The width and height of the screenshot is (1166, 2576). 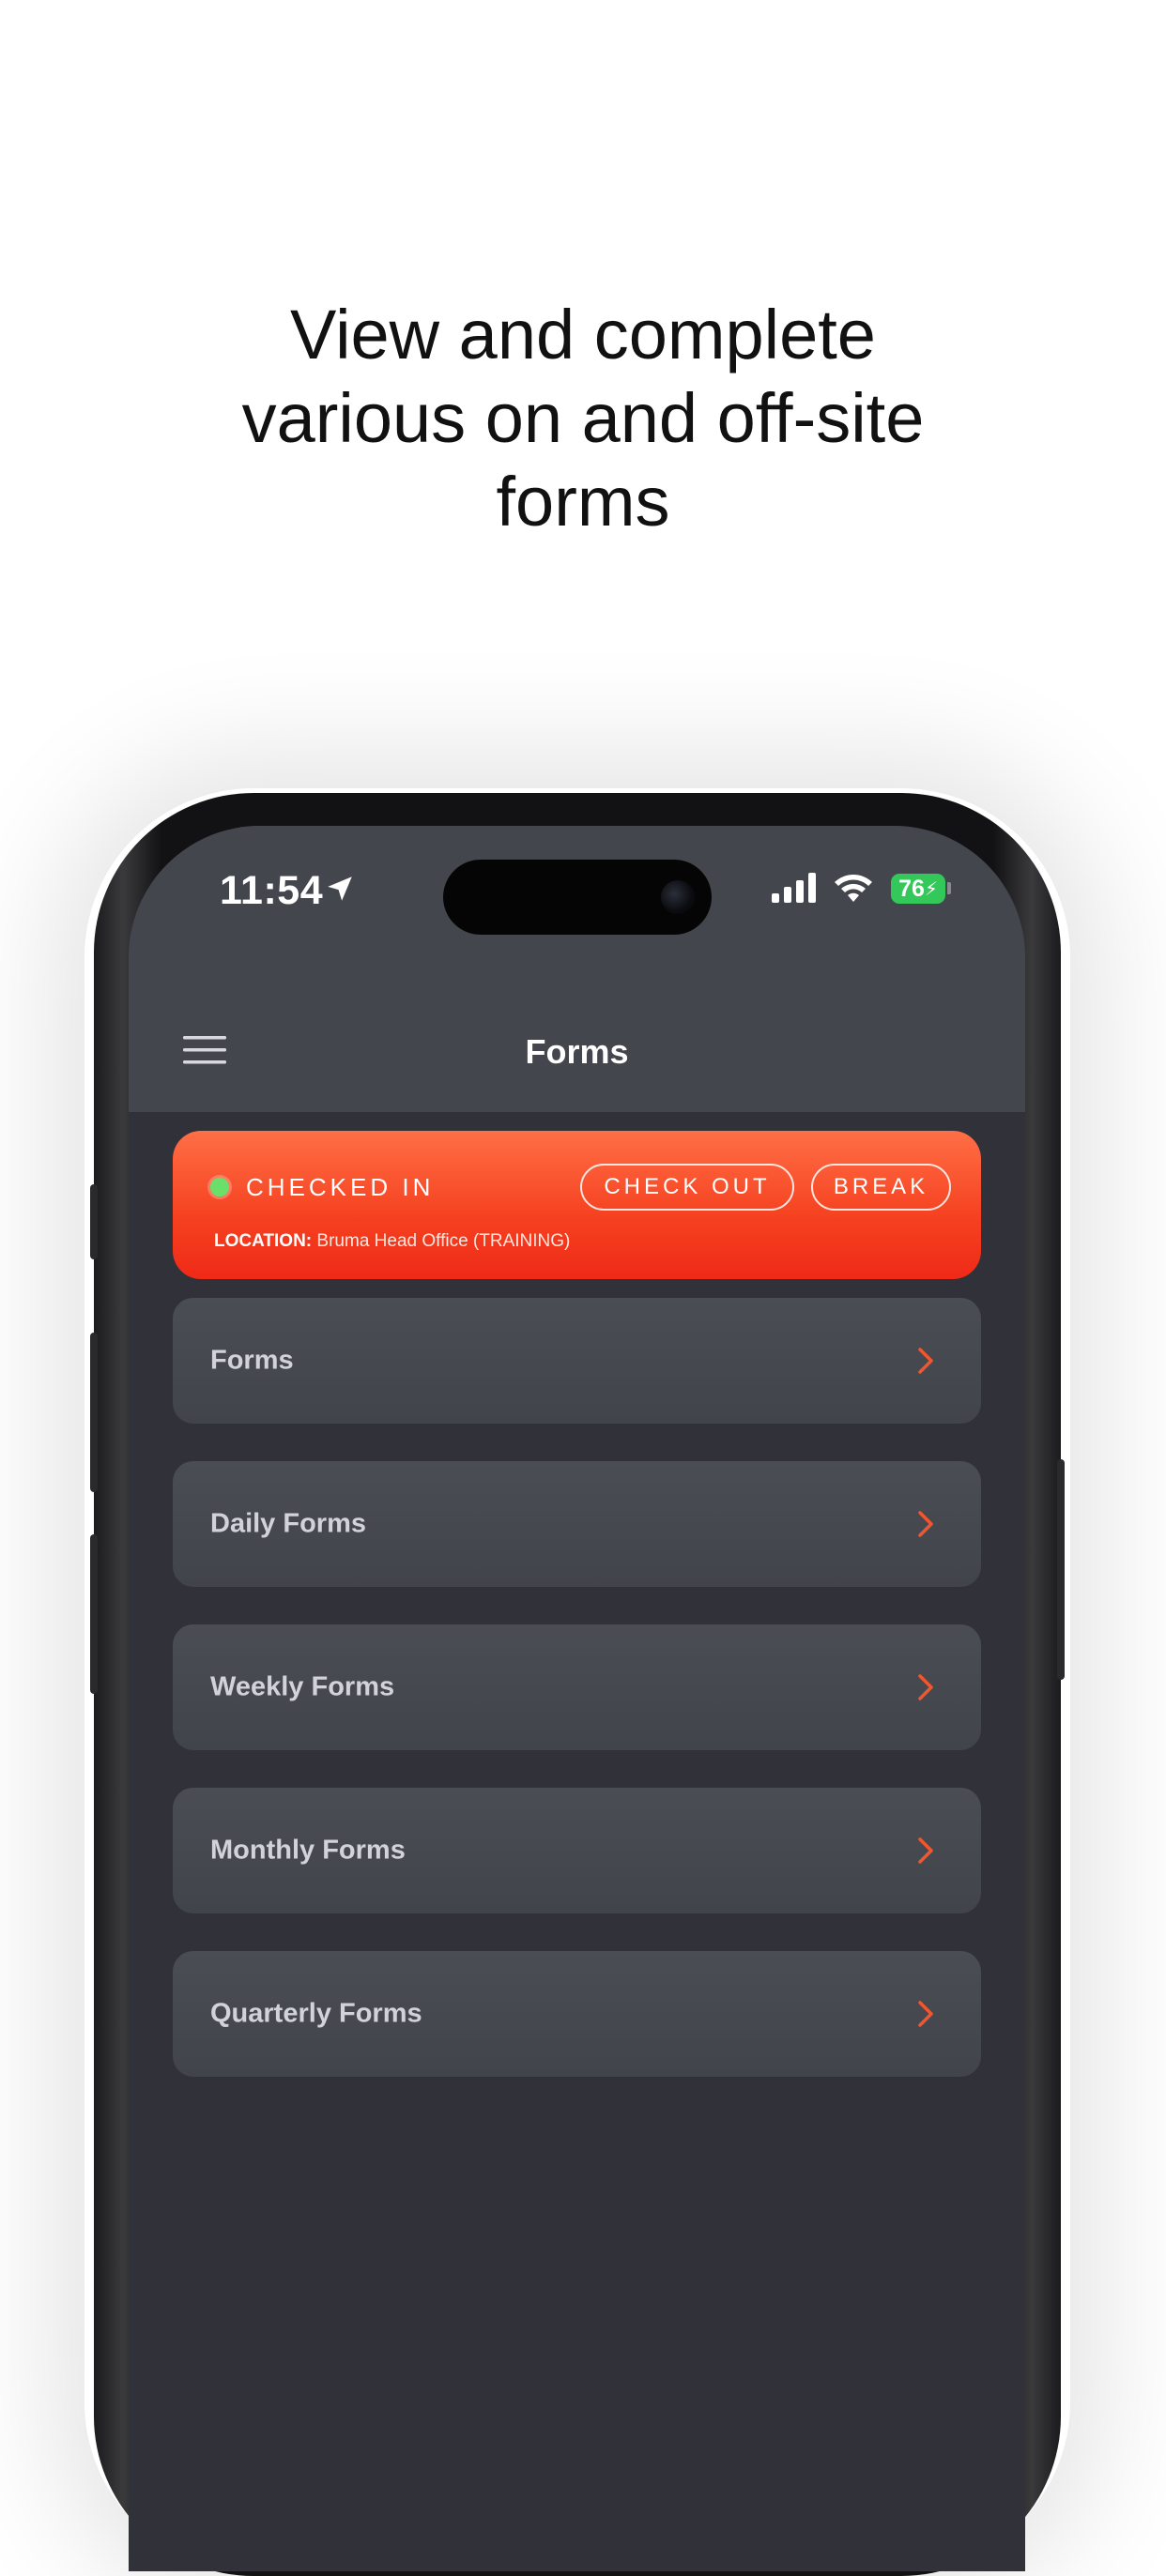 I want to click on camera-icon, so click(x=678, y=897).